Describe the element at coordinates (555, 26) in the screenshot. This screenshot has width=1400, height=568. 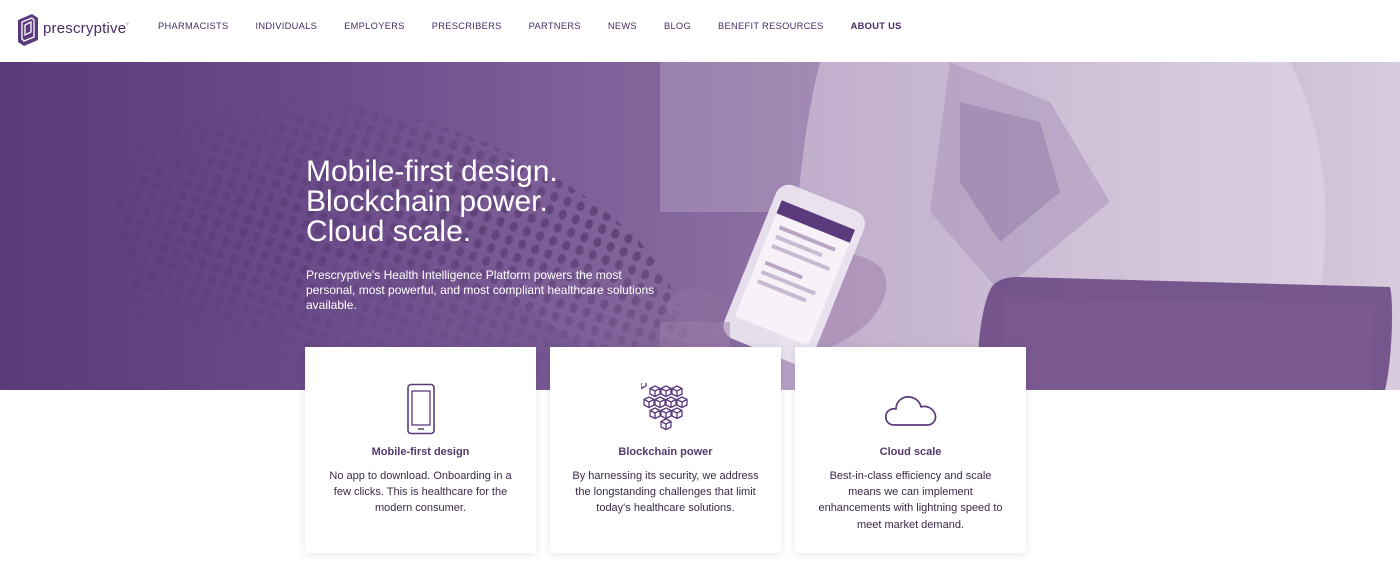
I see `nav-item-partners: PARTNERS` at that location.